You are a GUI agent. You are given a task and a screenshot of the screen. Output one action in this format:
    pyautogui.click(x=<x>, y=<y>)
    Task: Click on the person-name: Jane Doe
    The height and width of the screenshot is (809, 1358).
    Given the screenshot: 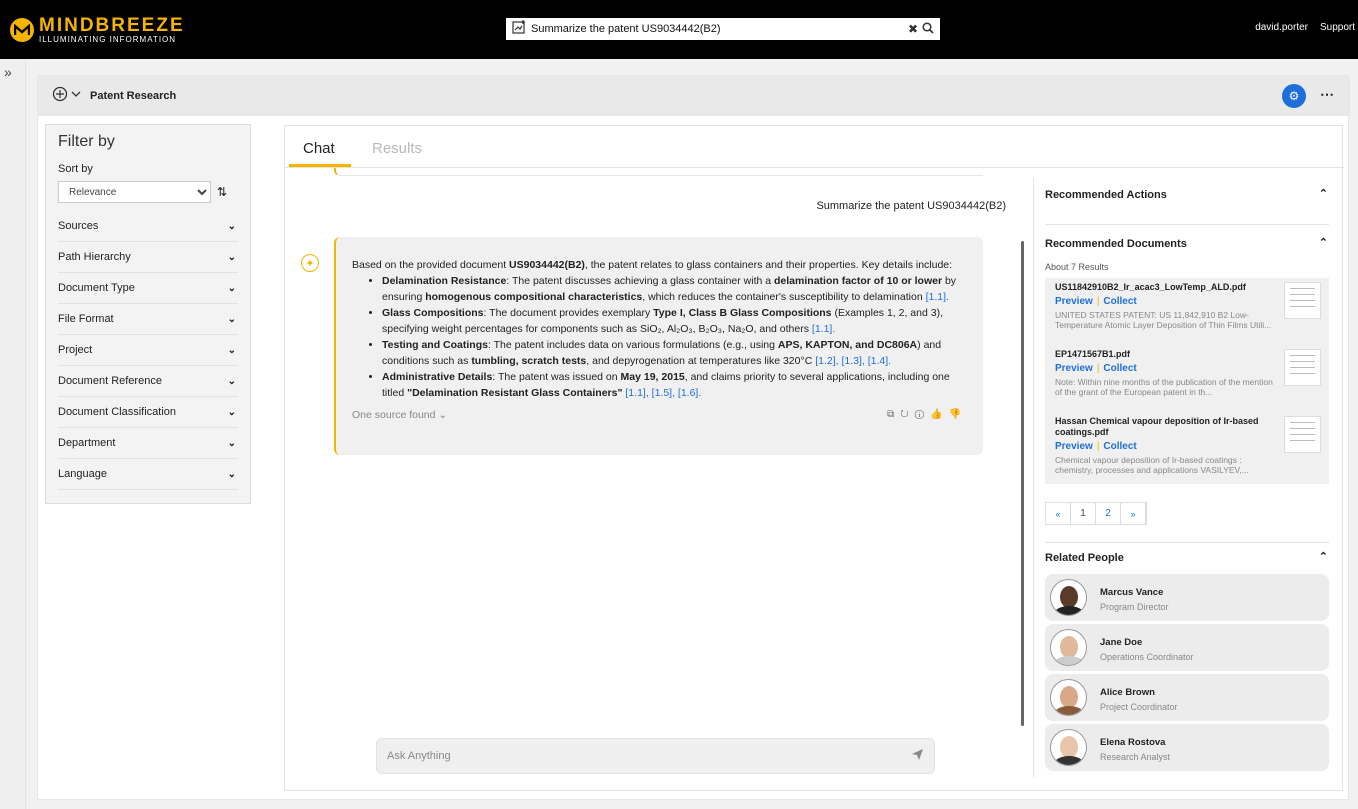 What is the action you would take?
    pyautogui.click(x=1121, y=642)
    